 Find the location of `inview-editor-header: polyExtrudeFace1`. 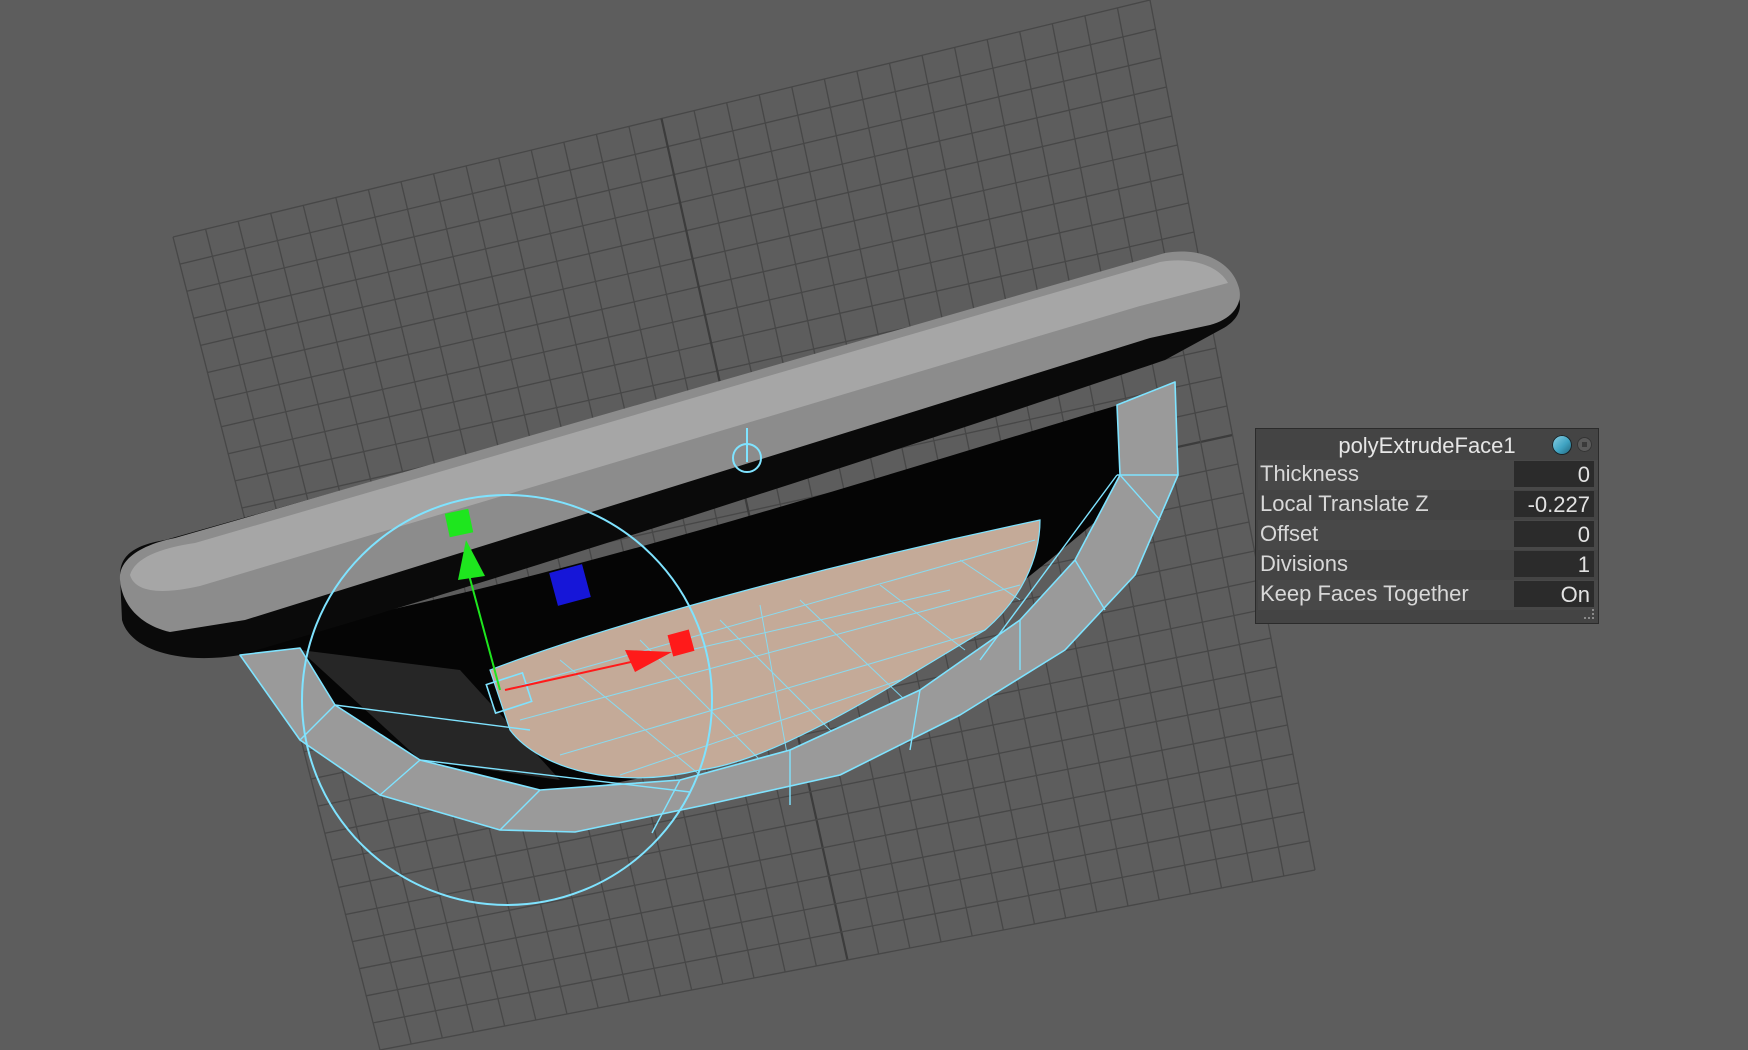

inview-editor-header: polyExtrudeFace1 is located at coordinates (1427, 444).